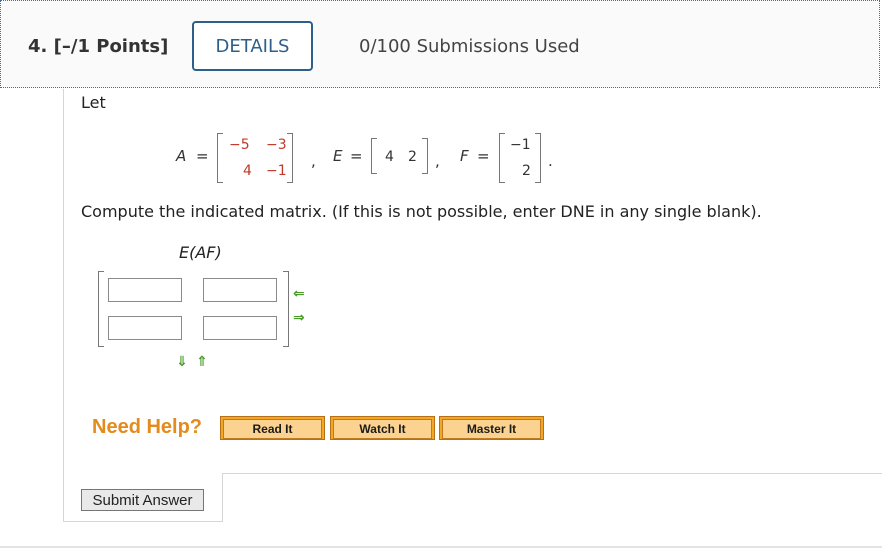  I want to click on matrix-a-name: A, so click(181, 156).